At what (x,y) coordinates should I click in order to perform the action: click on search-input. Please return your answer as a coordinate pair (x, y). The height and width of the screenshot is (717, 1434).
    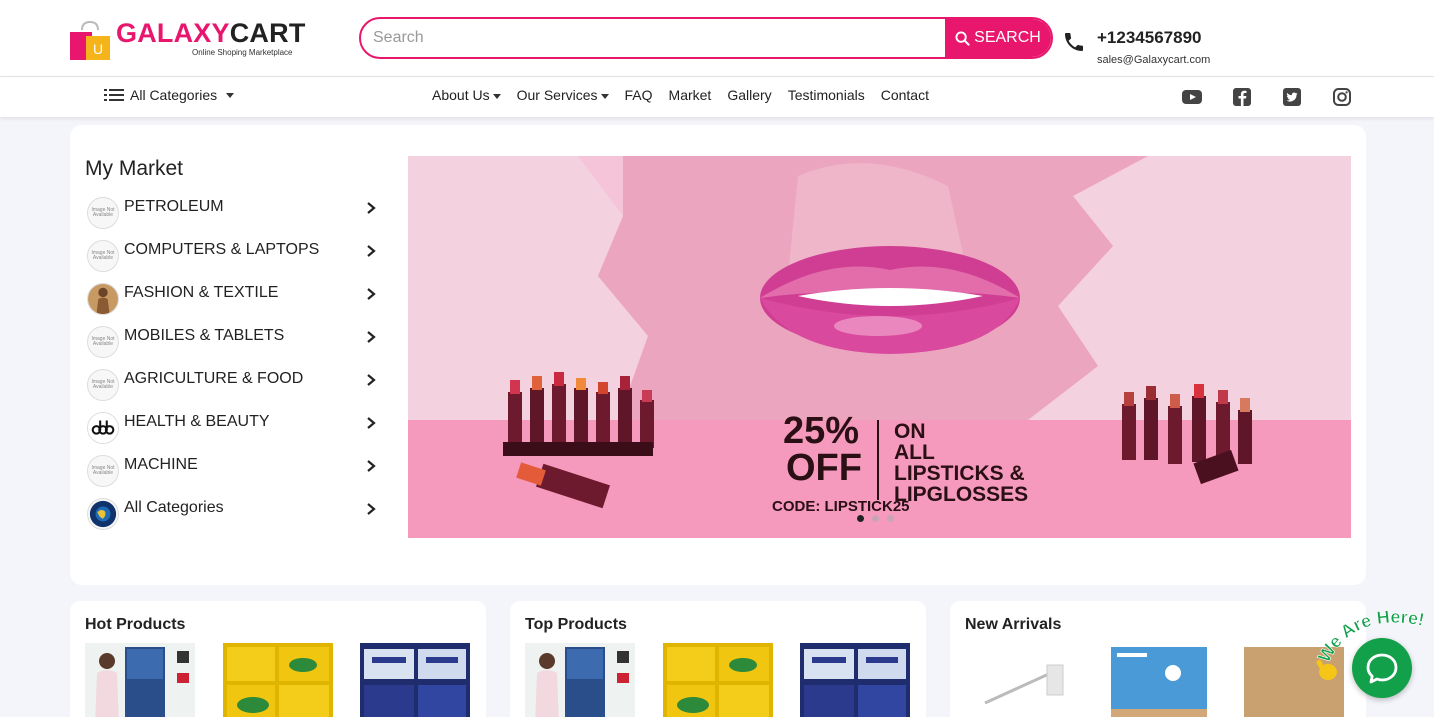
    Looking at the image, I should click on (658, 38).